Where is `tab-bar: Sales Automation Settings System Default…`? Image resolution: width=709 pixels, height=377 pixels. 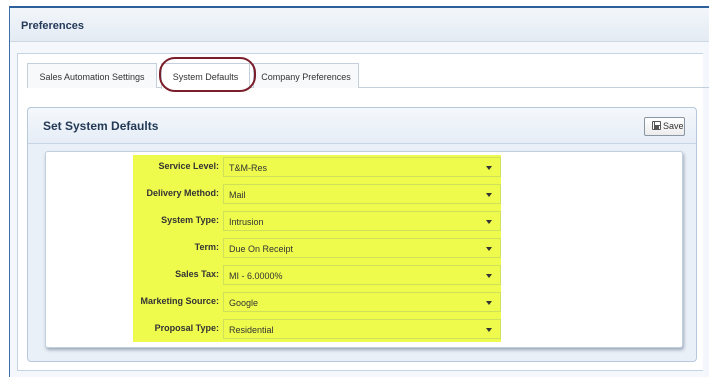
tab-bar: Sales Automation Settings System Default… is located at coordinates (368, 74).